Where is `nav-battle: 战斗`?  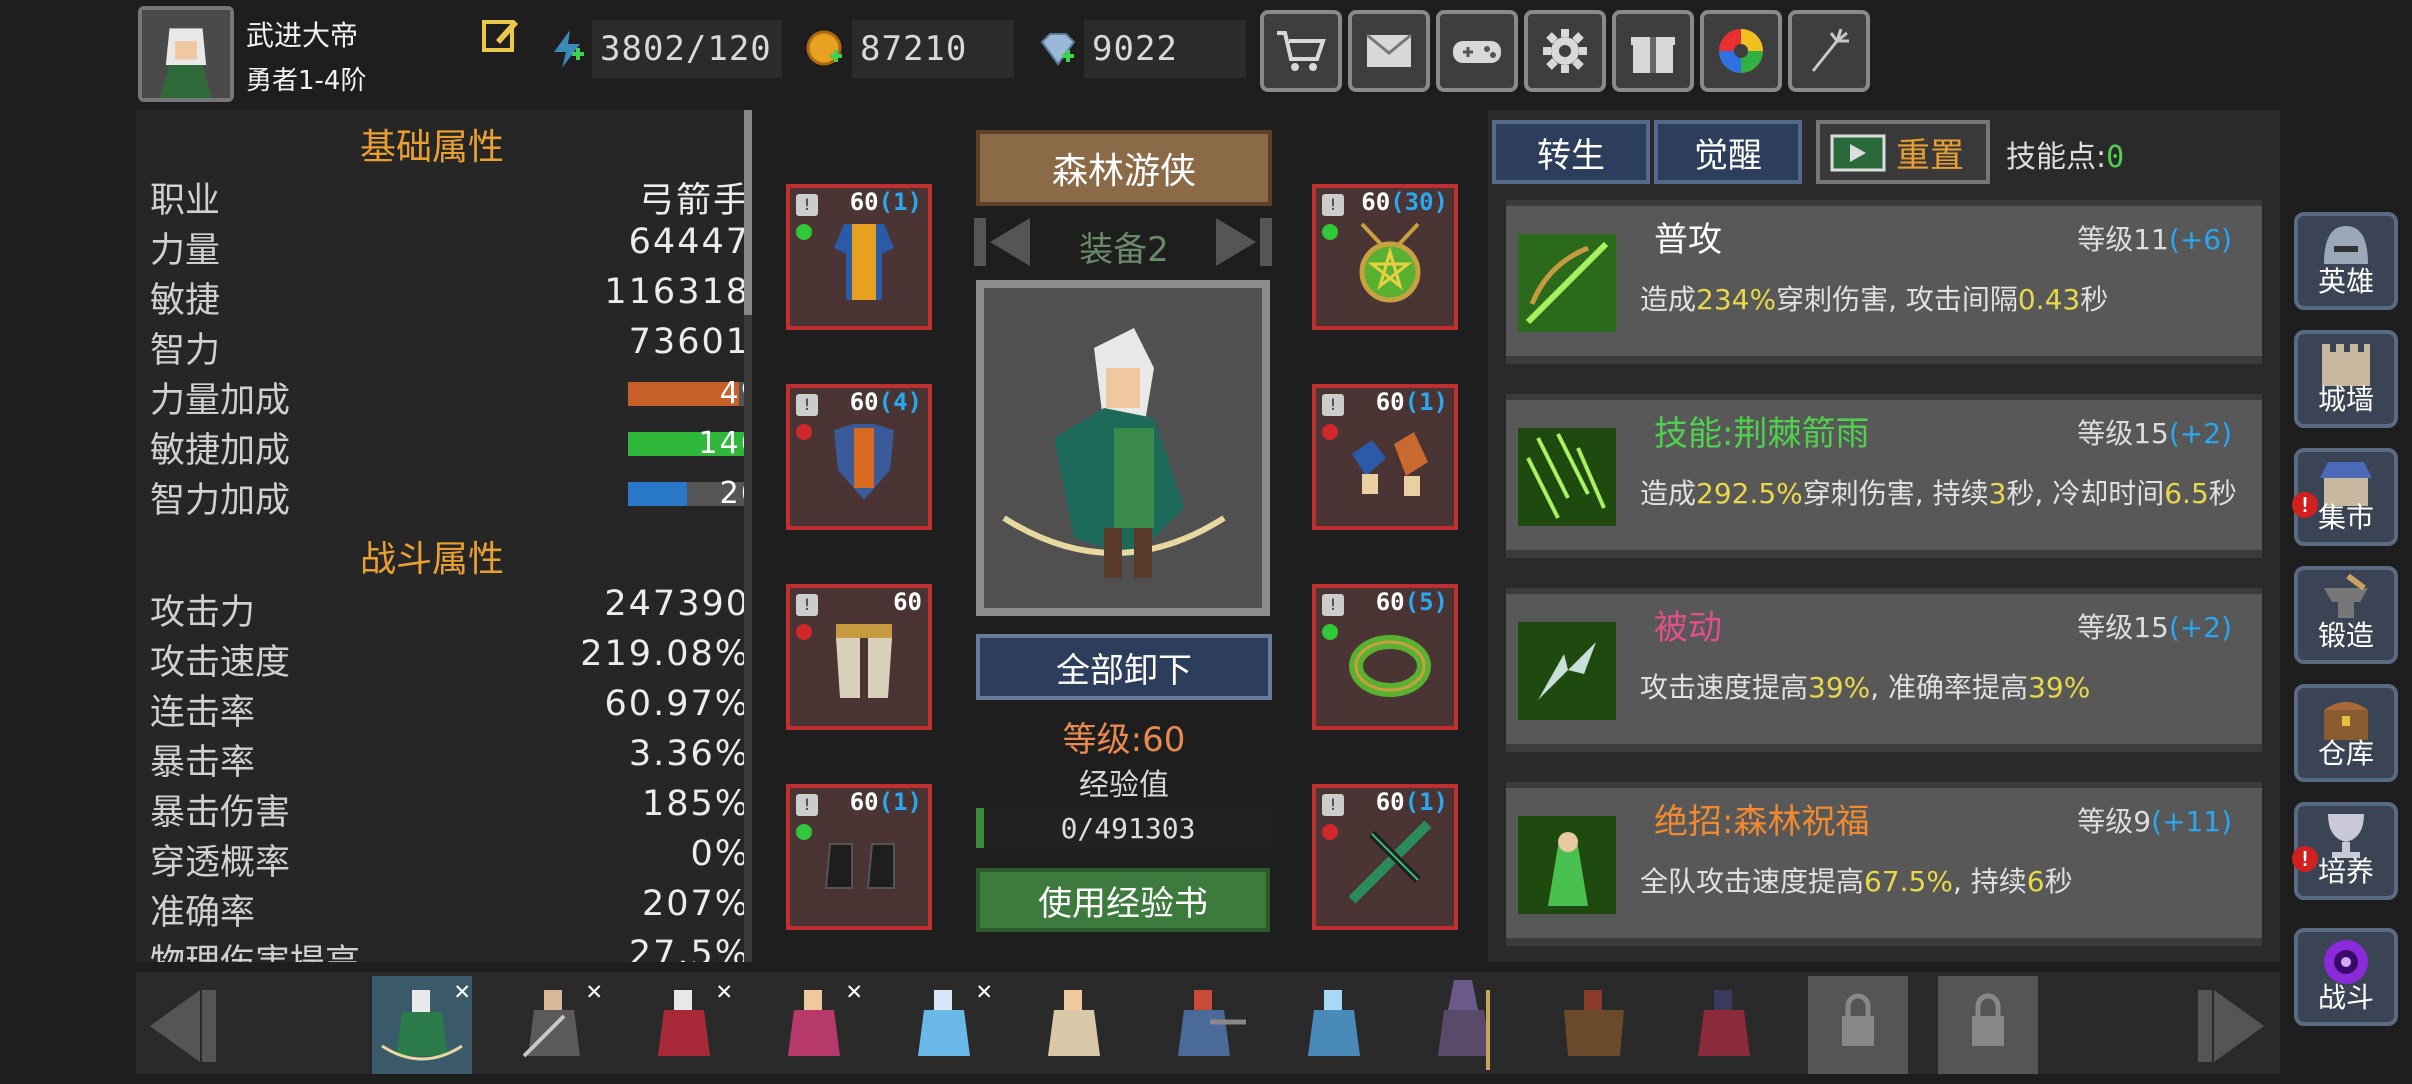 nav-battle: 战斗 is located at coordinates (2346, 977).